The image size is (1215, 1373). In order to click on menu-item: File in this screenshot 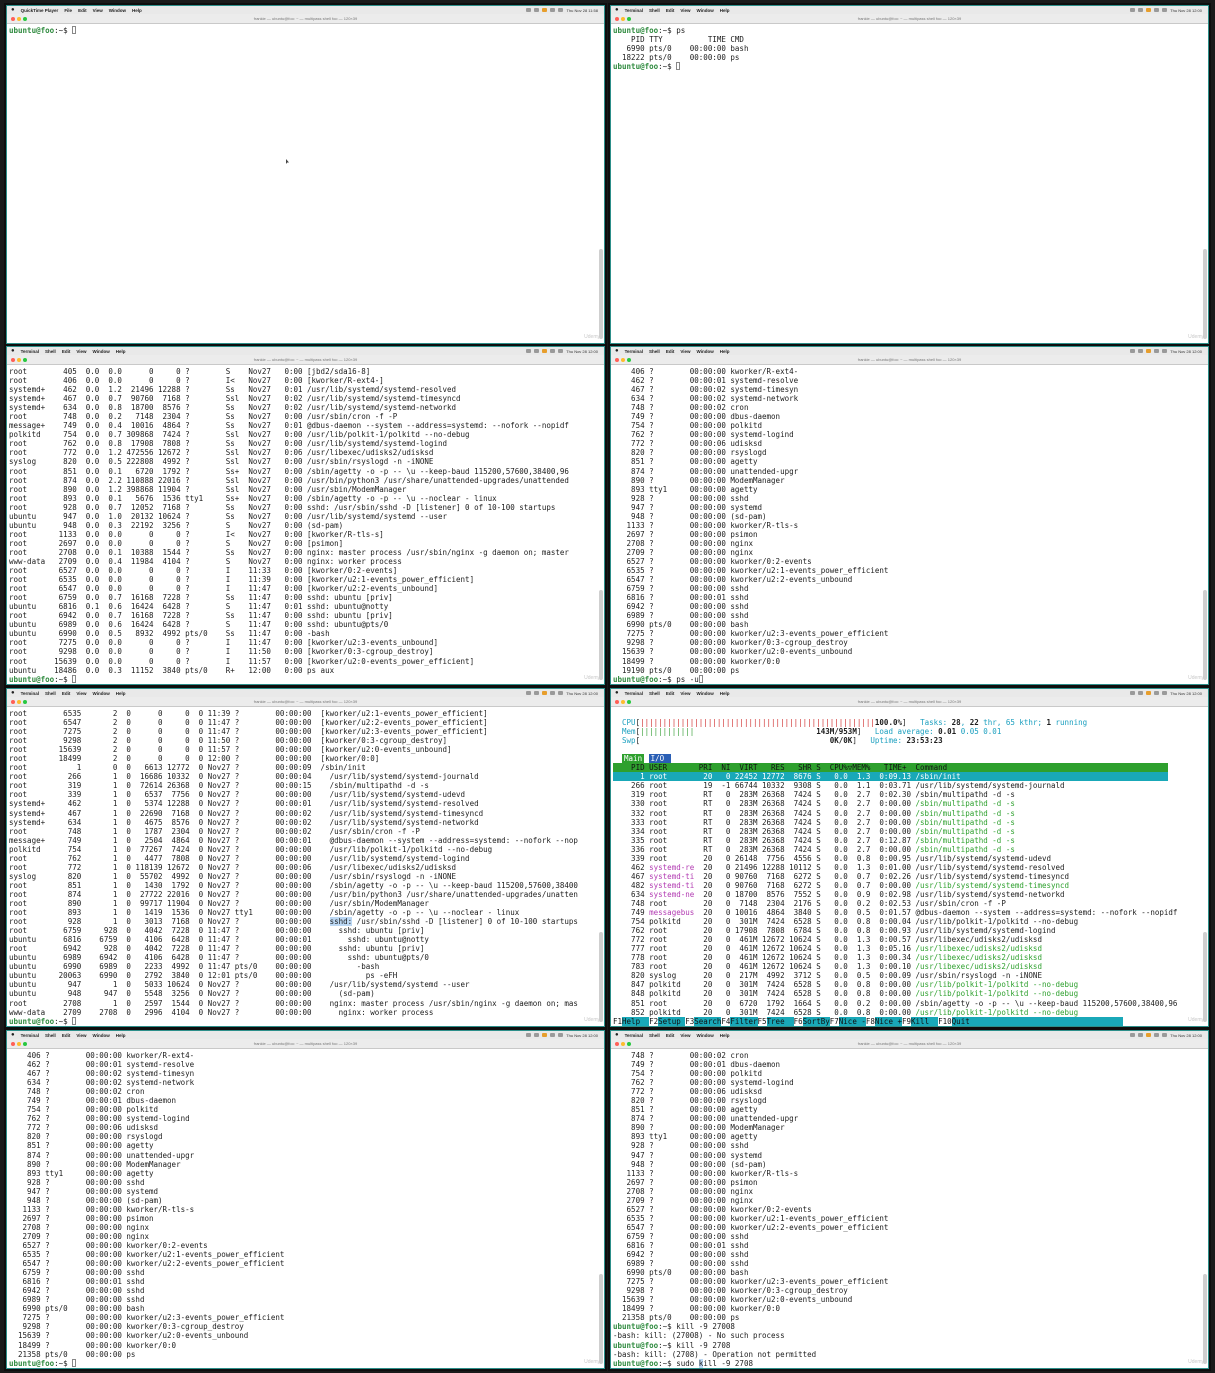, I will do `click(68, 10)`.